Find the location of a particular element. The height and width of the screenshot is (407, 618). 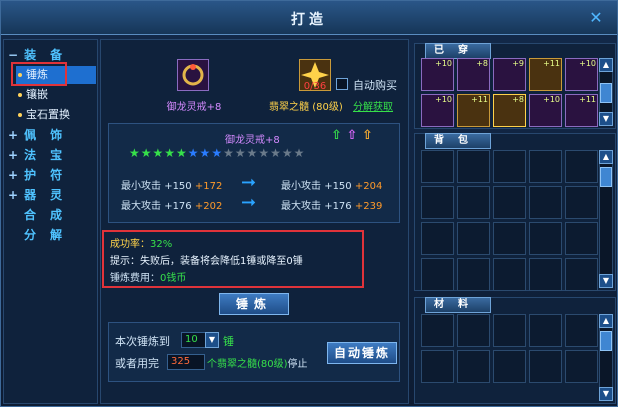

info-item-name: 御龙灵戒+8 is located at coordinates (252, 140).